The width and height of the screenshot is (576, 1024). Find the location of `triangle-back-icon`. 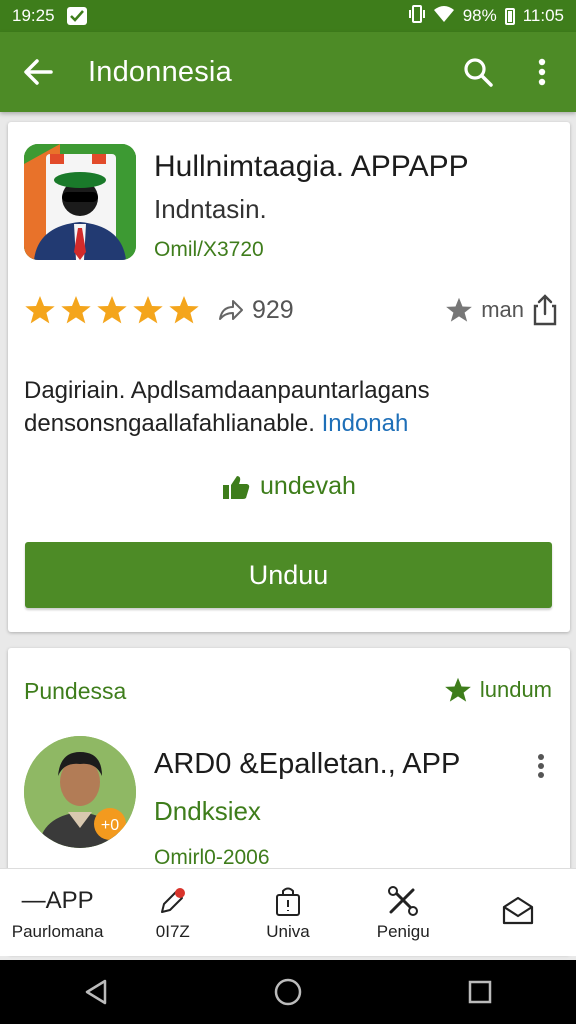

triangle-back-icon is located at coordinates (96, 992).